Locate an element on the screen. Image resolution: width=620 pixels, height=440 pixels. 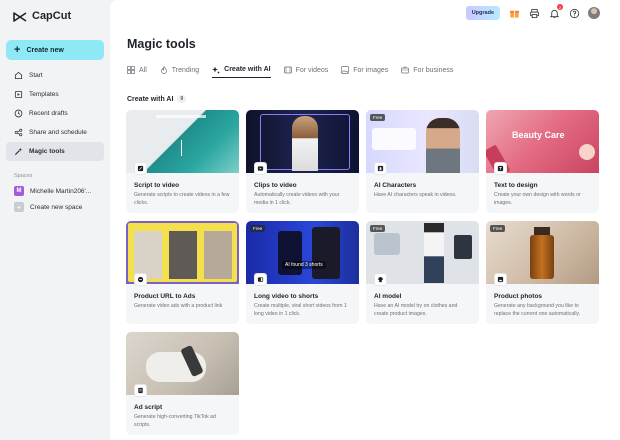
tab-label: Create with AI is located at coordinates (247, 69).